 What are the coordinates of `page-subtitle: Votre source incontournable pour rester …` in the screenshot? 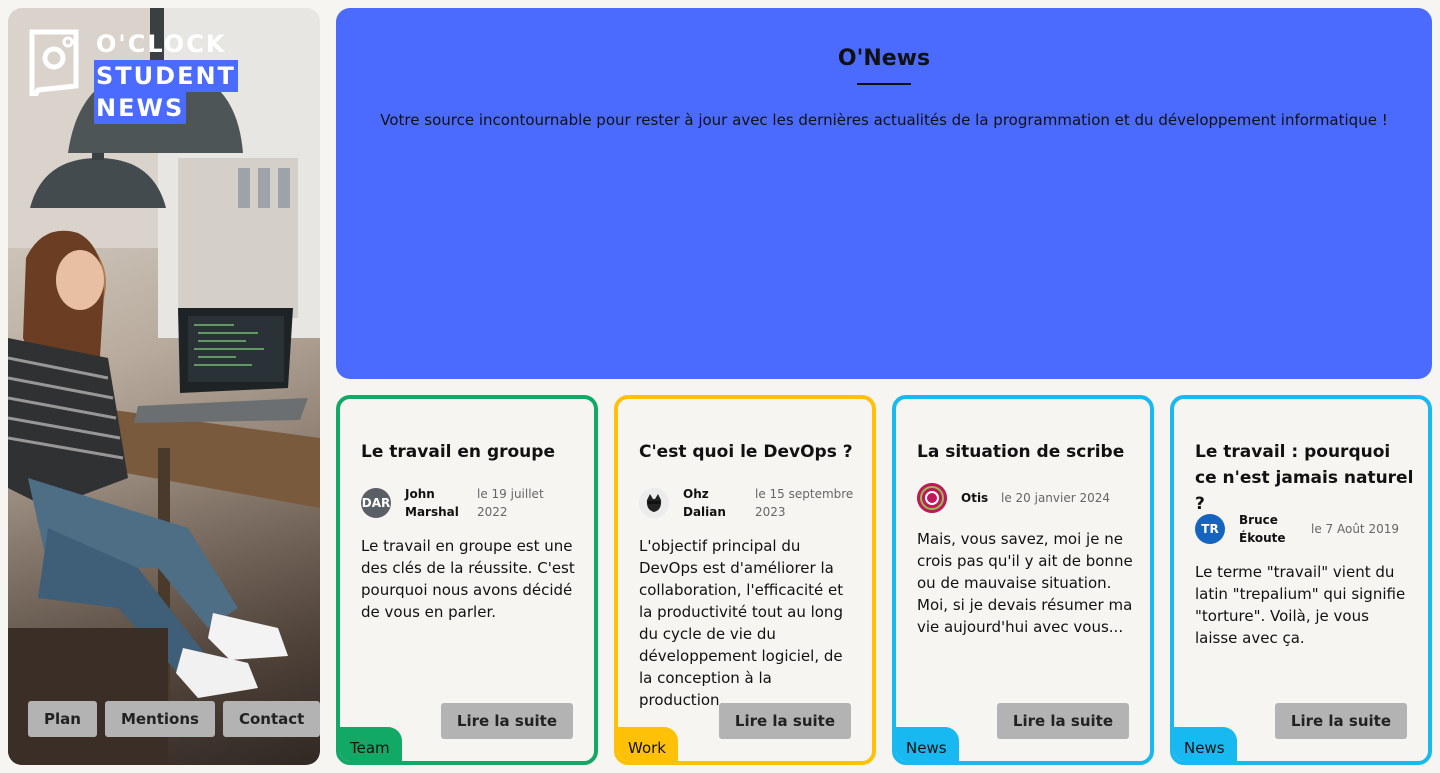 It's located at (884, 120).